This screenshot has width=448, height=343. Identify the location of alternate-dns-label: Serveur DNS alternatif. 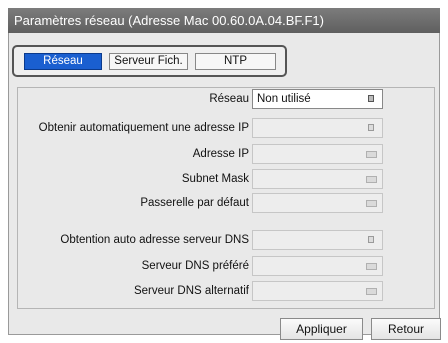
(191, 291).